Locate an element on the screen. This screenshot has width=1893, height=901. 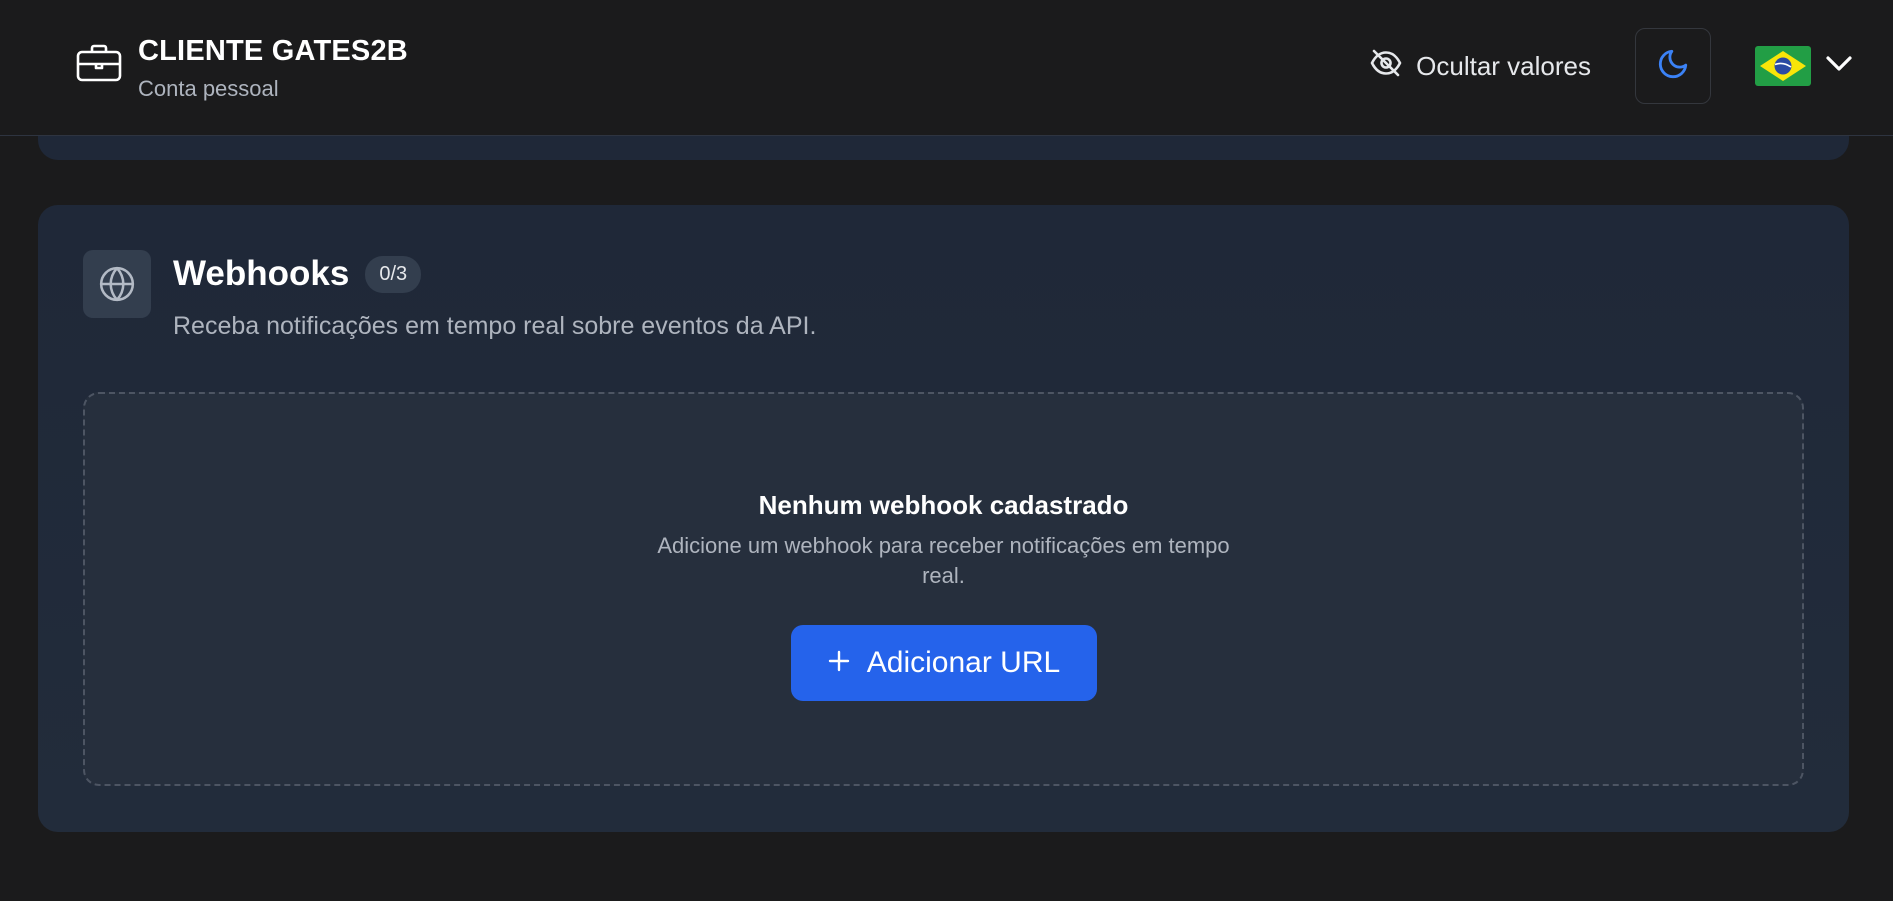
account-brand: CLIENTE GATES2B Conta pessoal is located at coordinates (242, 65).